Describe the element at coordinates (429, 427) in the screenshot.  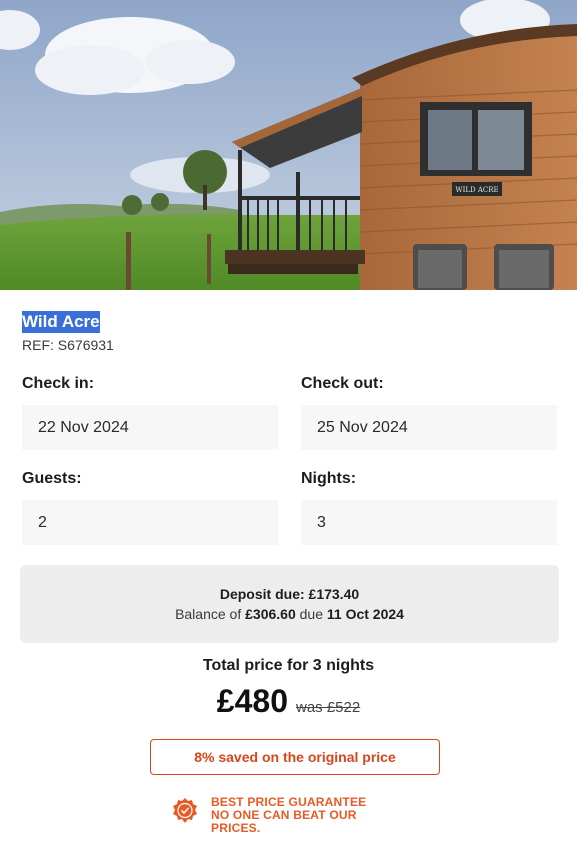
I see `check-out-field: 25 Nov 2024` at that location.